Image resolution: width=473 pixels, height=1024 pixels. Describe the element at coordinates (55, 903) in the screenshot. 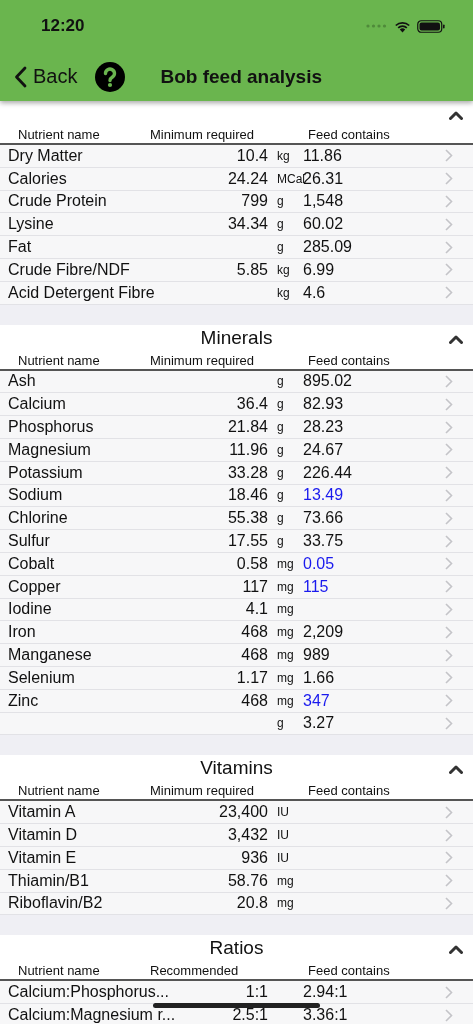

I see `nutrient-name: Riboflavin/B2` at that location.